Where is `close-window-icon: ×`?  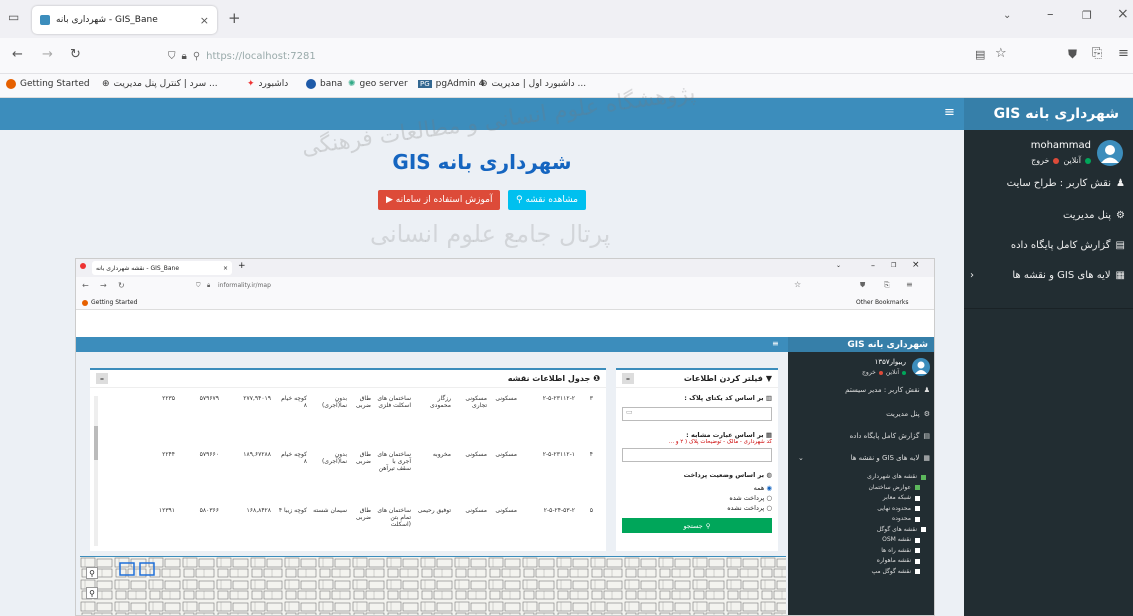 close-window-icon: × is located at coordinates (1123, 14).